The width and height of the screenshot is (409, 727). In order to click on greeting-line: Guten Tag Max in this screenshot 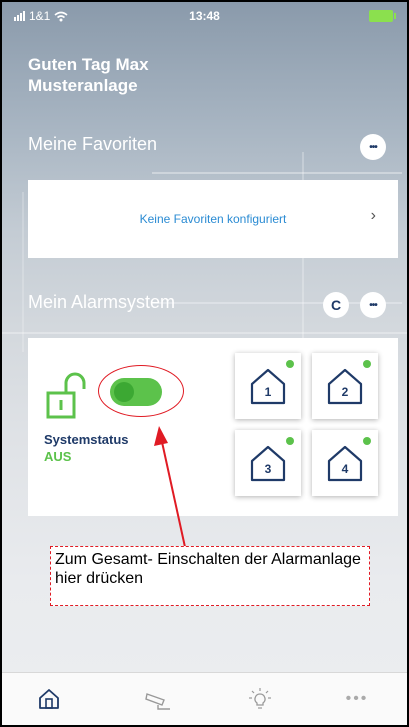, I will do `click(88, 64)`.